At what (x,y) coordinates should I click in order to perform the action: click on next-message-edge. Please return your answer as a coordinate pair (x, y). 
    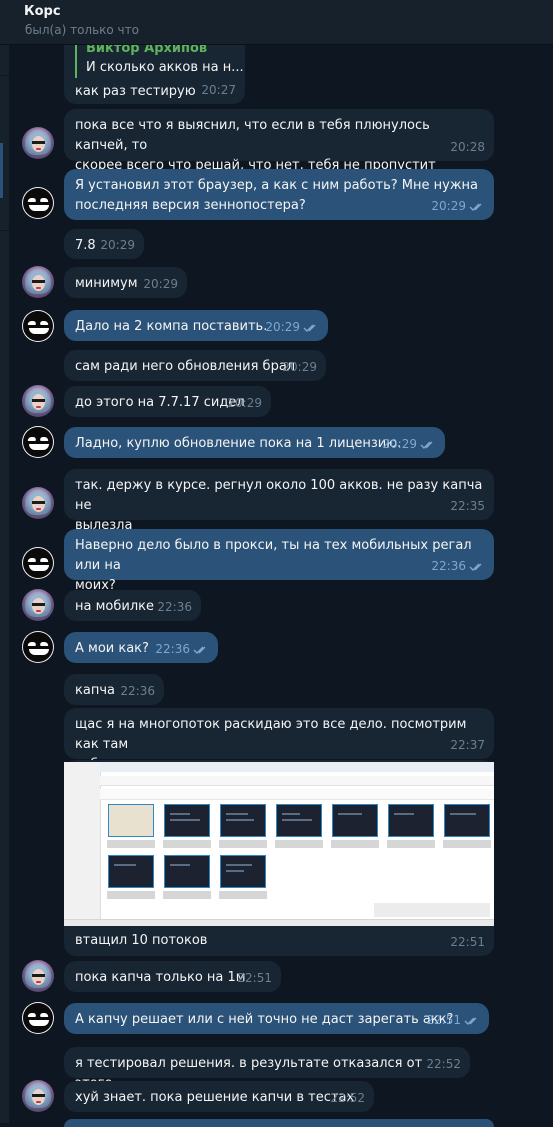
    Looking at the image, I should click on (279, 1123).